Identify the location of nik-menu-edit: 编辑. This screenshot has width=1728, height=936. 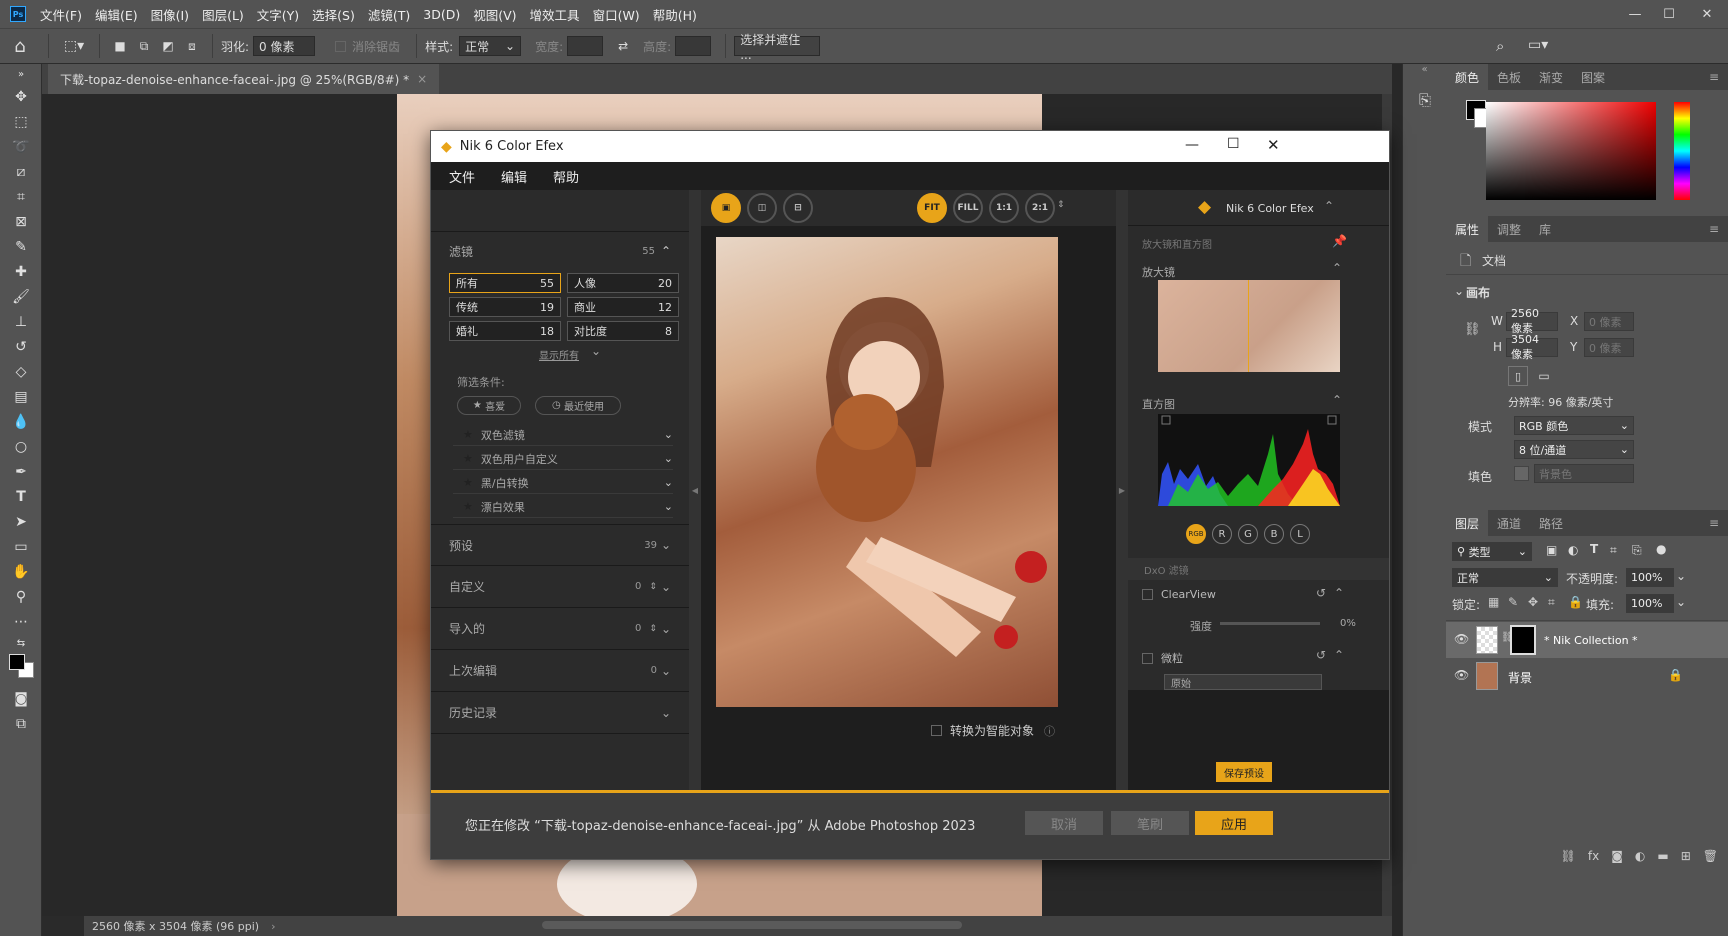
(514, 176).